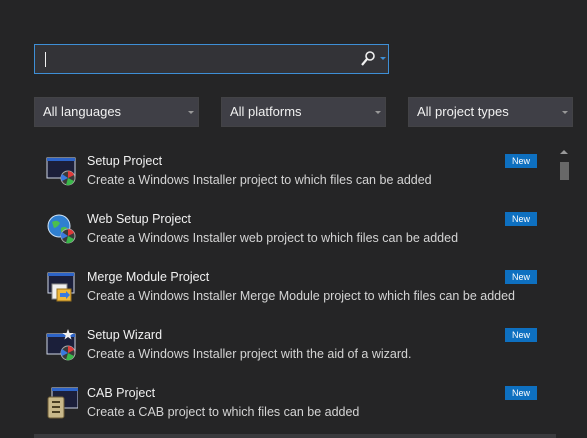  What do you see at coordinates (82, 111) in the screenshot?
I see `language-filter-value: All languages` at bounding box center [82, 111].